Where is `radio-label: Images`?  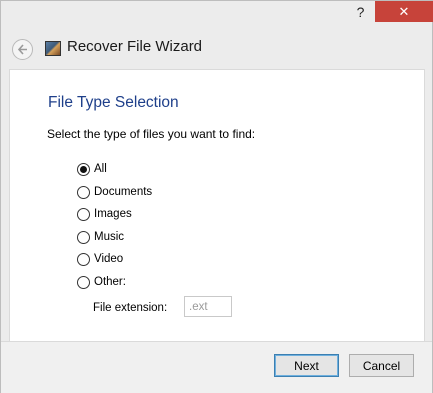 radio-label: Images is located at coordinates (113, 214).